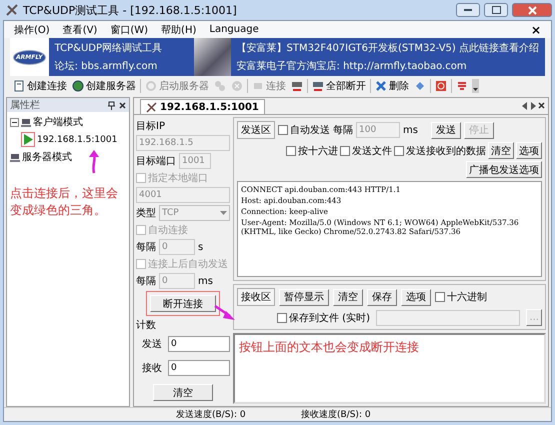  Describe the element at coordinates (199, 368) in the screenshot. I see `received-count-field: 0` at that location.